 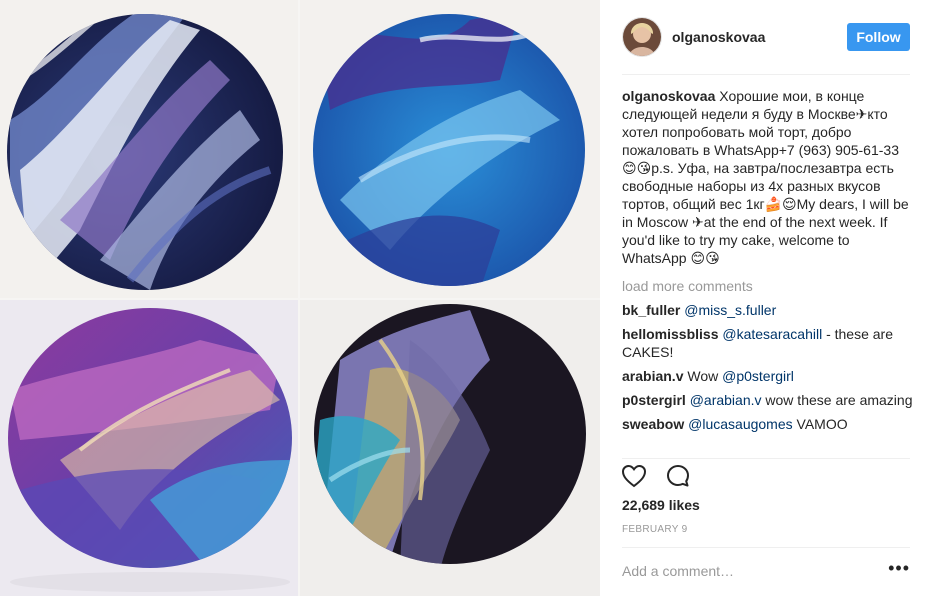 What do you see at coordinates (766, 37) in the screenshot?
I see `post-header: olganoskovaa Follow` at bounding box center [766, 37].